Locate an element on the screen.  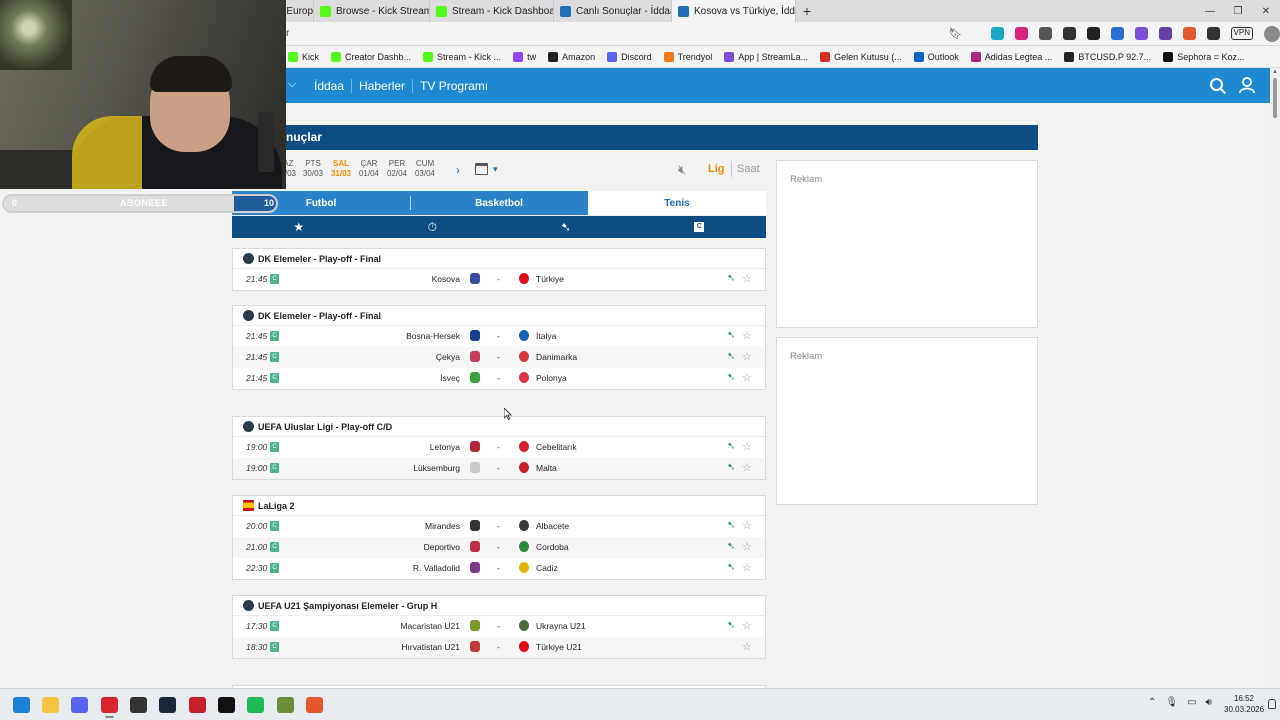
profile-avatar is located at coordinates (1272, 33).